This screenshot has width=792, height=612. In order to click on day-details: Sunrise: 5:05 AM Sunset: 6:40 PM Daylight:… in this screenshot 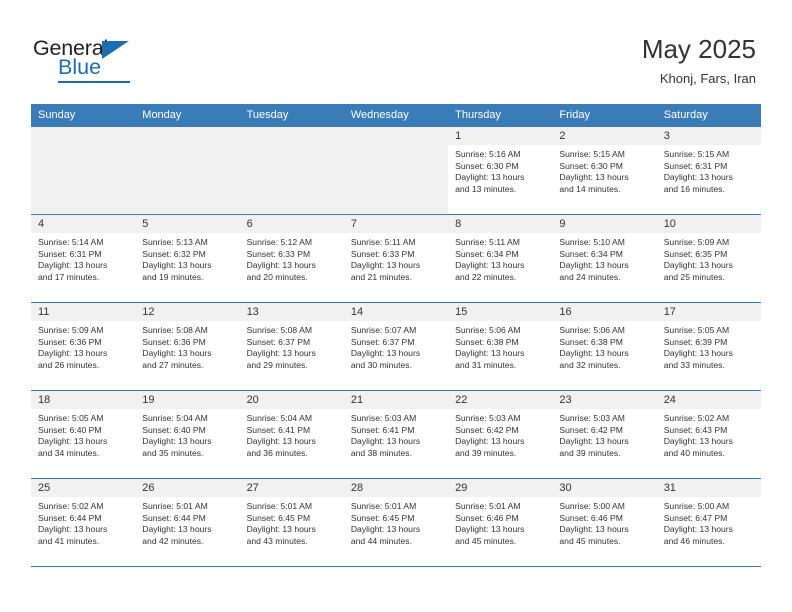, I will do `click(83, 434)`.